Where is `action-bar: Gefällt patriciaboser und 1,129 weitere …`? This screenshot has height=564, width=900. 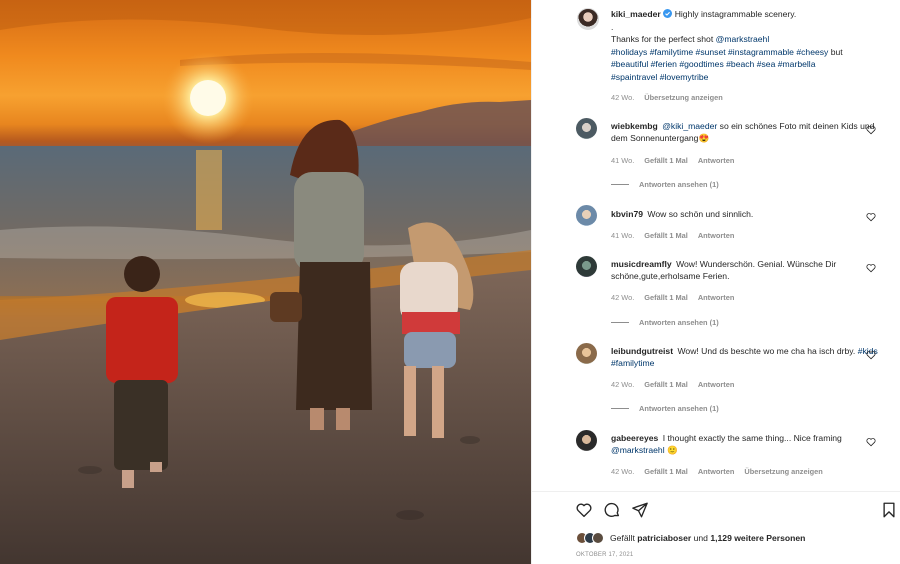
action-bar: Gefällt patriciaboser und 1,129 weitere … is located at coordinates (716, 527).